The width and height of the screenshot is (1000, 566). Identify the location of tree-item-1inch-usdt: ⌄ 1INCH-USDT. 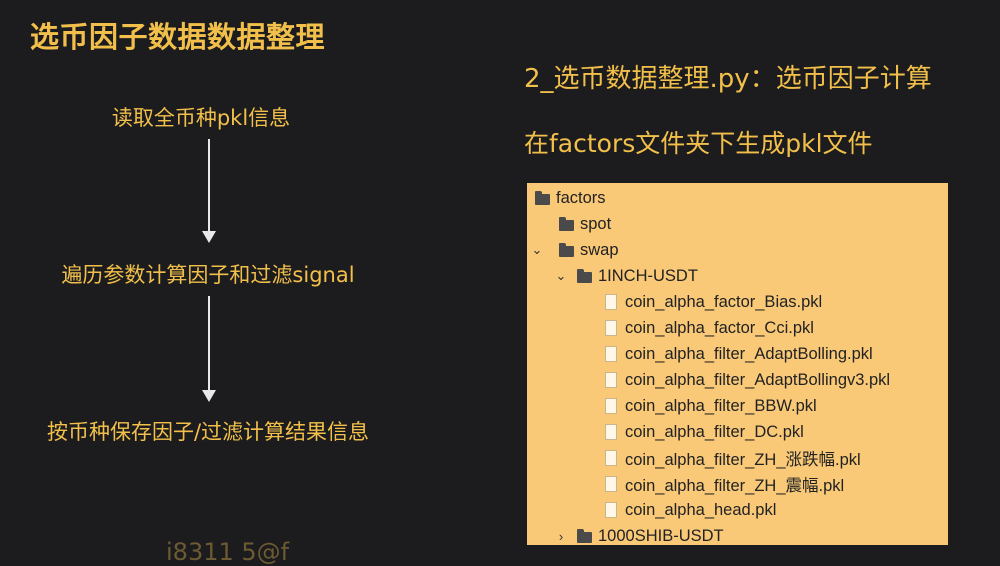
(626, 276).